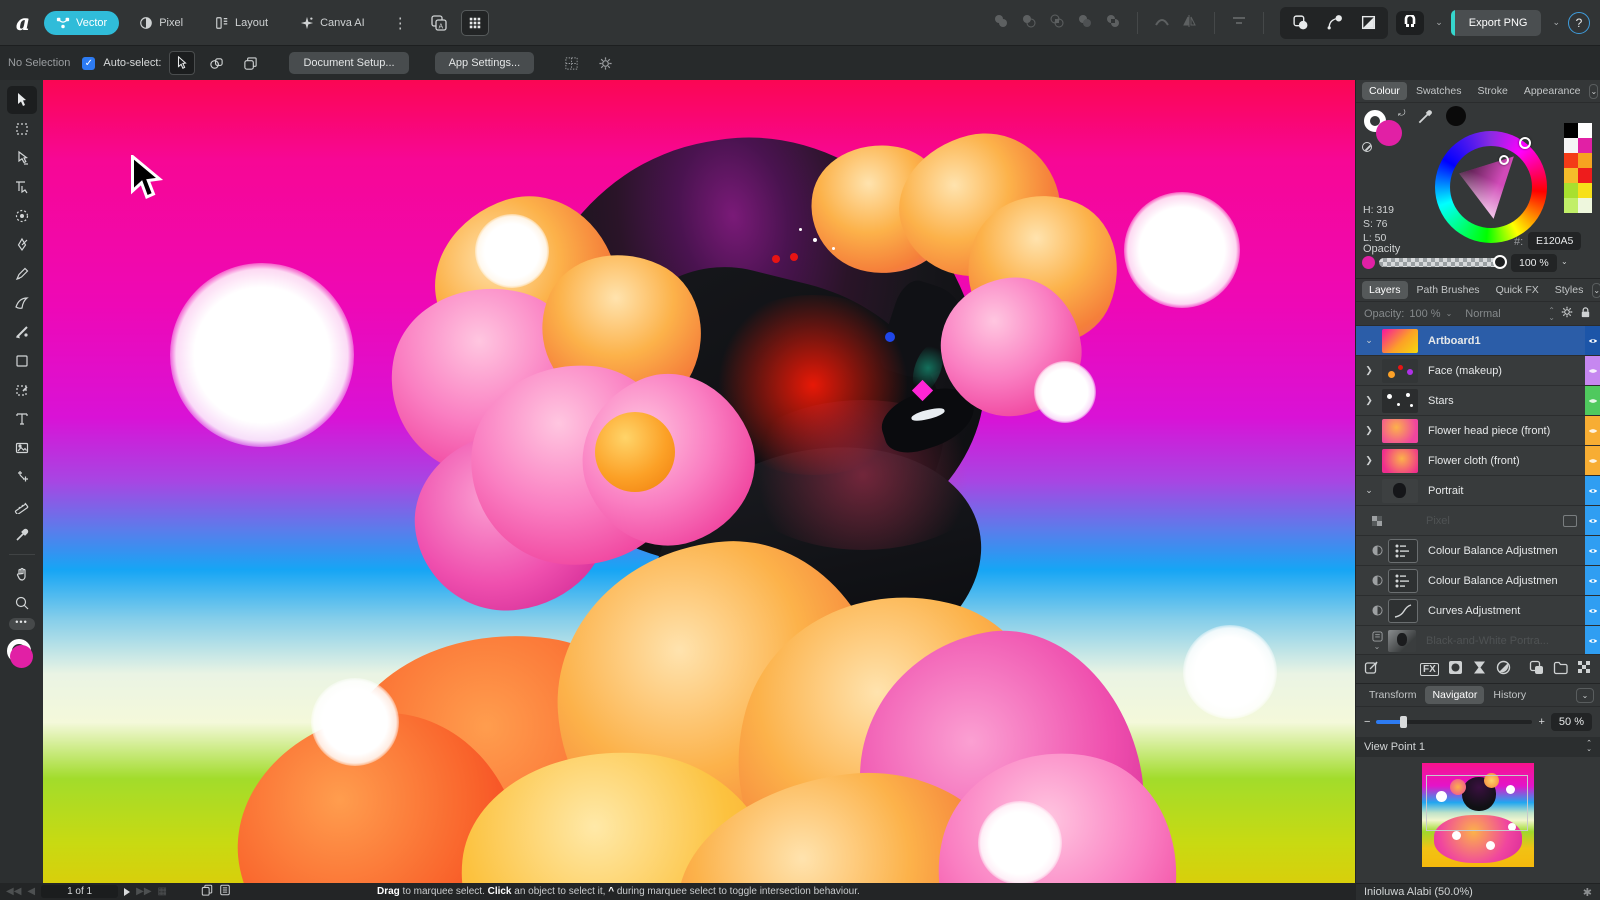 The width and height of the screenshot is (1600, 900). Describe the element at coordinates (474, 22) in the screenshot. I see `studio-presets-icon` at that location.